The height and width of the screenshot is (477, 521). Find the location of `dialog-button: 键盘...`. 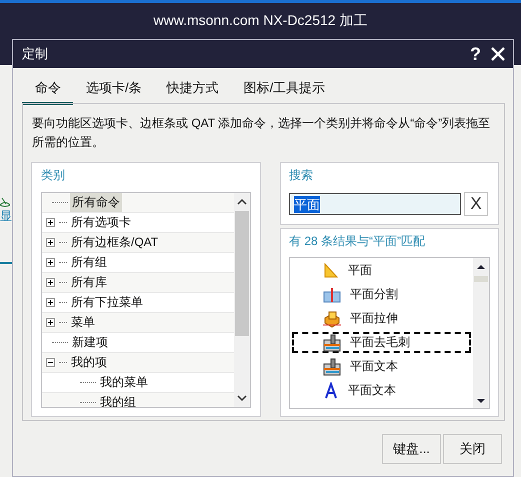

dialog-button: 键盘... is located at coordinates (411, 449).